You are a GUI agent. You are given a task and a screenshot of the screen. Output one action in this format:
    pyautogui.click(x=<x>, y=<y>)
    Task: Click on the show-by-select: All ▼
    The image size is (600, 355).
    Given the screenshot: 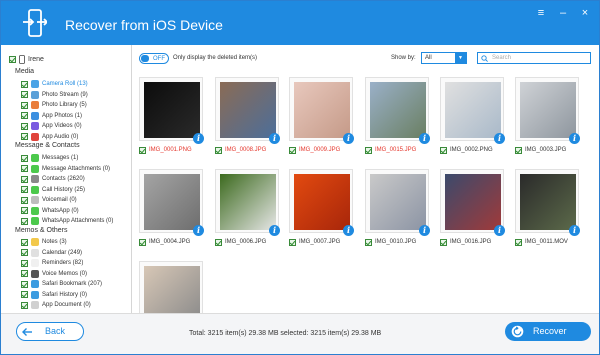 What is the action you would take?
    pyautogui.click(x=444, y=58)
    